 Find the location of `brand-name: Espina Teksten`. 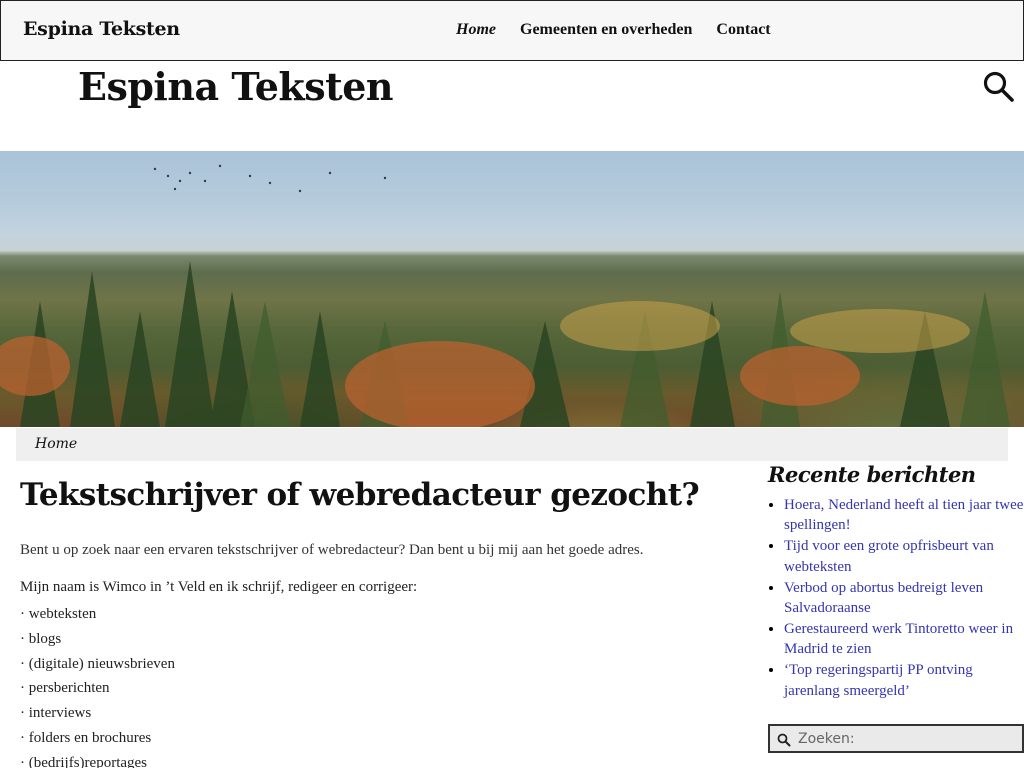

brand-name: Espina Teksten is located at coordinates (101, 29).